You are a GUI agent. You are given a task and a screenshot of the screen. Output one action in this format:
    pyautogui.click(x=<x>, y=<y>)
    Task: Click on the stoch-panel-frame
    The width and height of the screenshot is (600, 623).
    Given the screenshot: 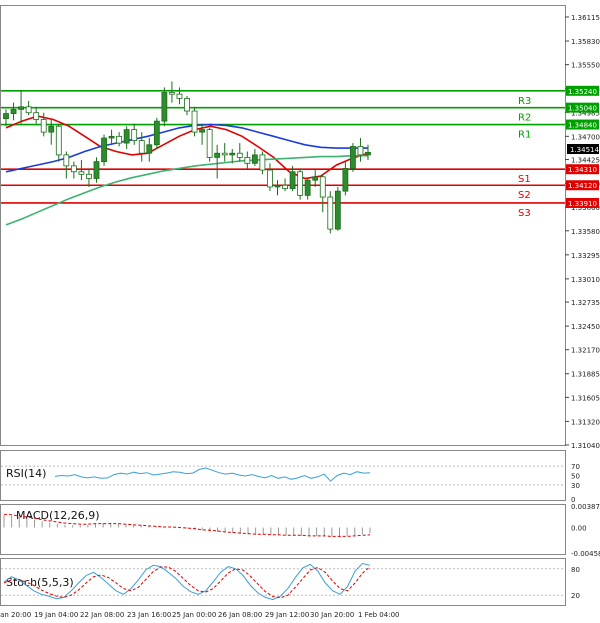 What is the action you would take?
    pyautogui.click(x=283, y=582)
    